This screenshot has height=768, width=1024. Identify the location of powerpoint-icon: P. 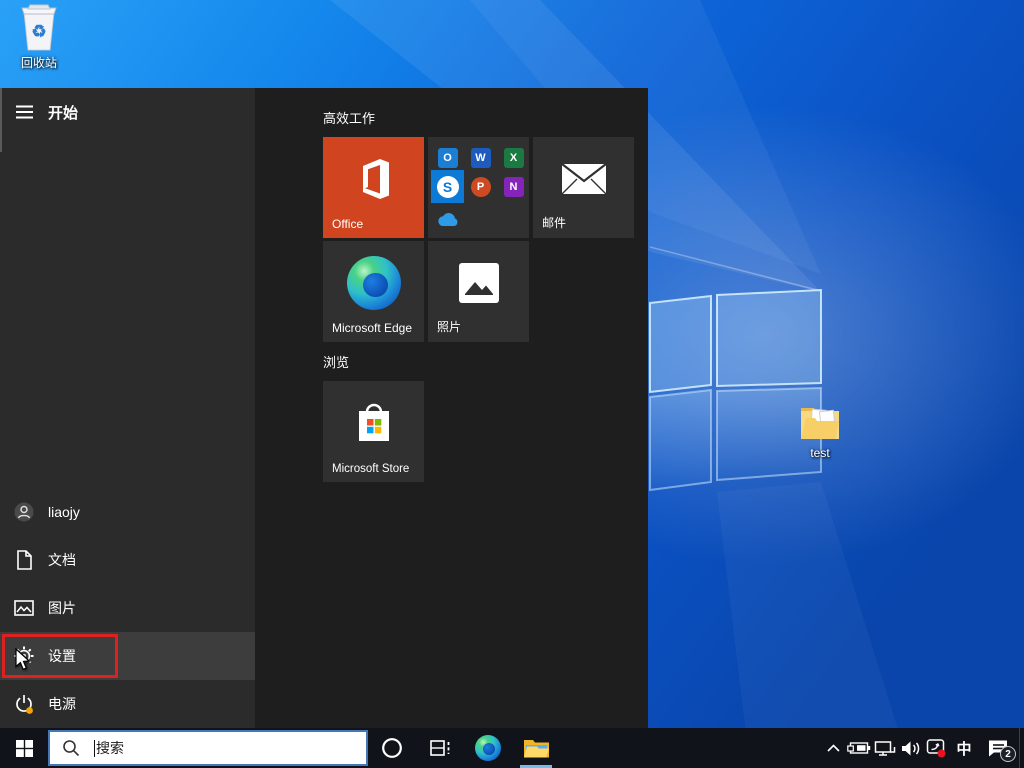
(480, 186).